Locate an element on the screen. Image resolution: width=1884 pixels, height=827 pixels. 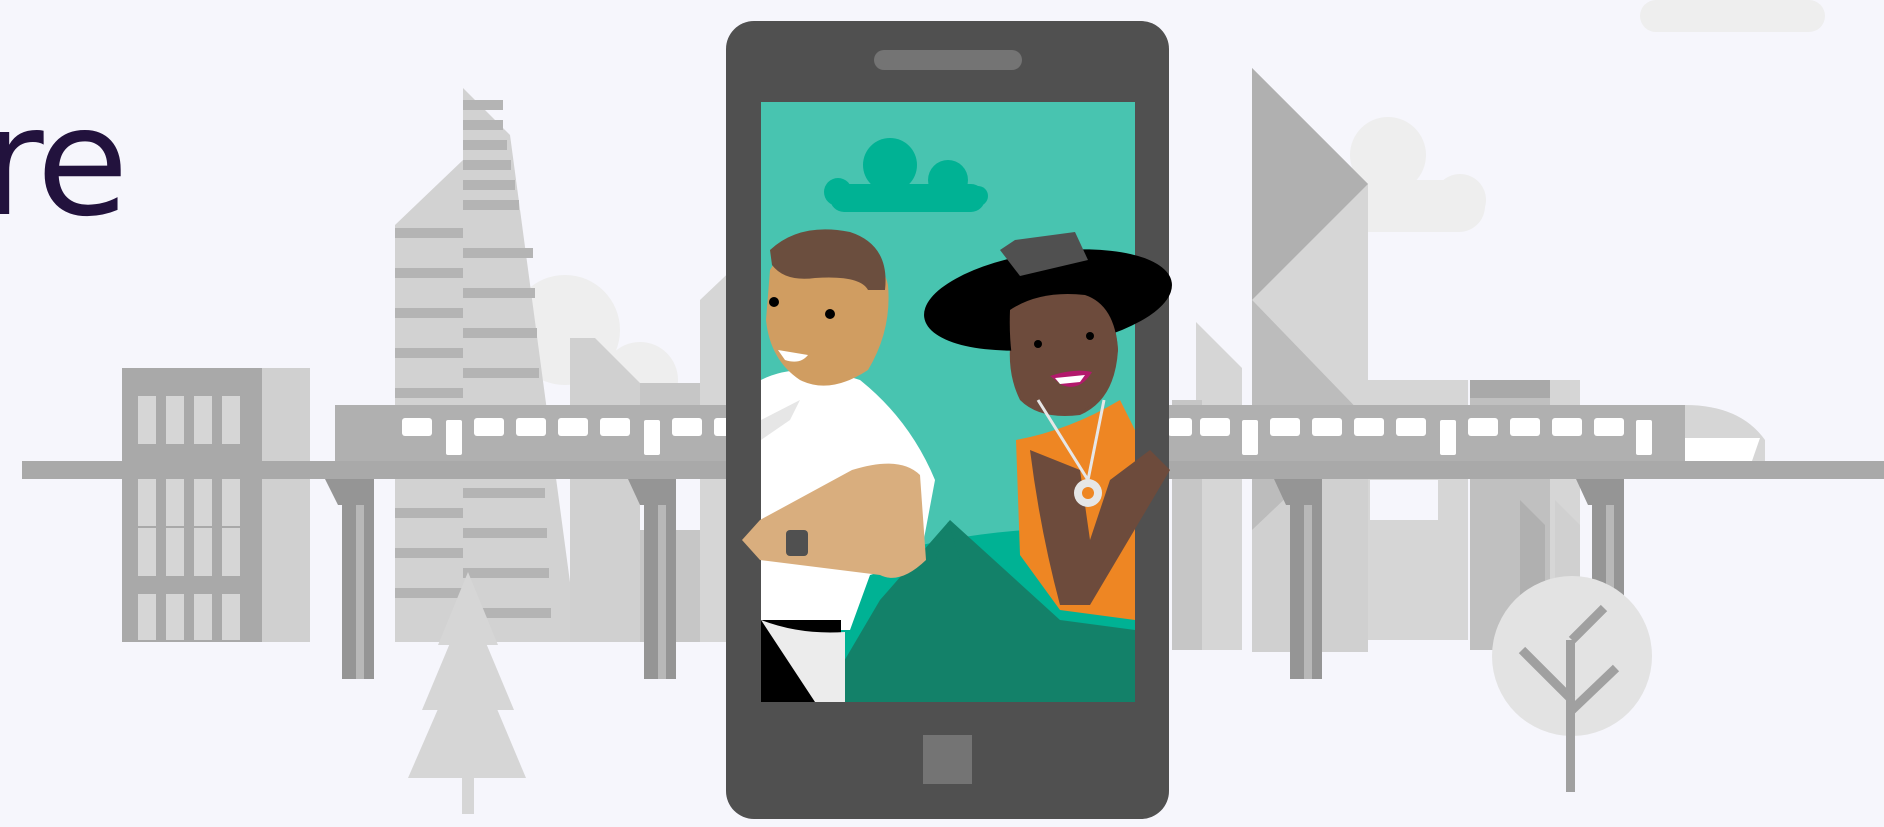
office-building-icon is located at coordinates (216, 505).